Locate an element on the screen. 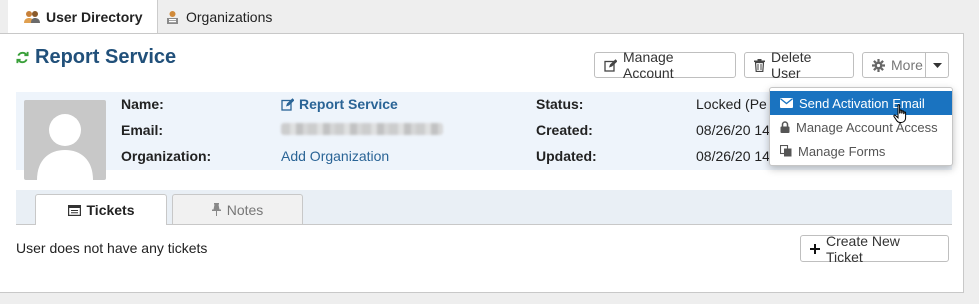 Image resolution: width=979 pixels, height=304 pixels. create-new-ticket-button: Create New Ticket is located at coordinates (874, 248).